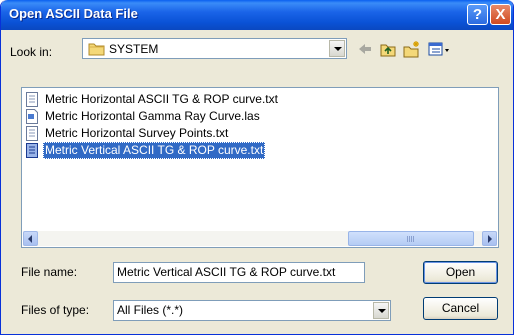  What do you see at coordinates (257, 15) in the screenshot?
I see `title-bar: Open ASCII Data File ? X` at bounding box center [257, 15].